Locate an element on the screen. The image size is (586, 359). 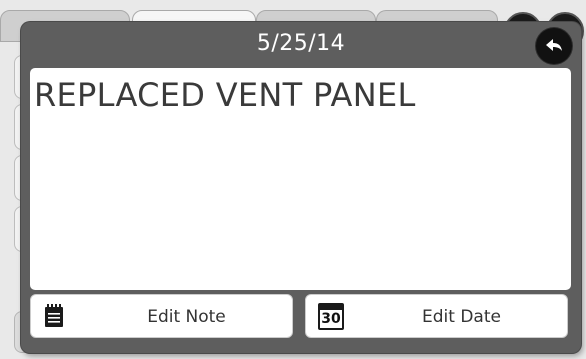
back-button is located at coordinates (554, 46).